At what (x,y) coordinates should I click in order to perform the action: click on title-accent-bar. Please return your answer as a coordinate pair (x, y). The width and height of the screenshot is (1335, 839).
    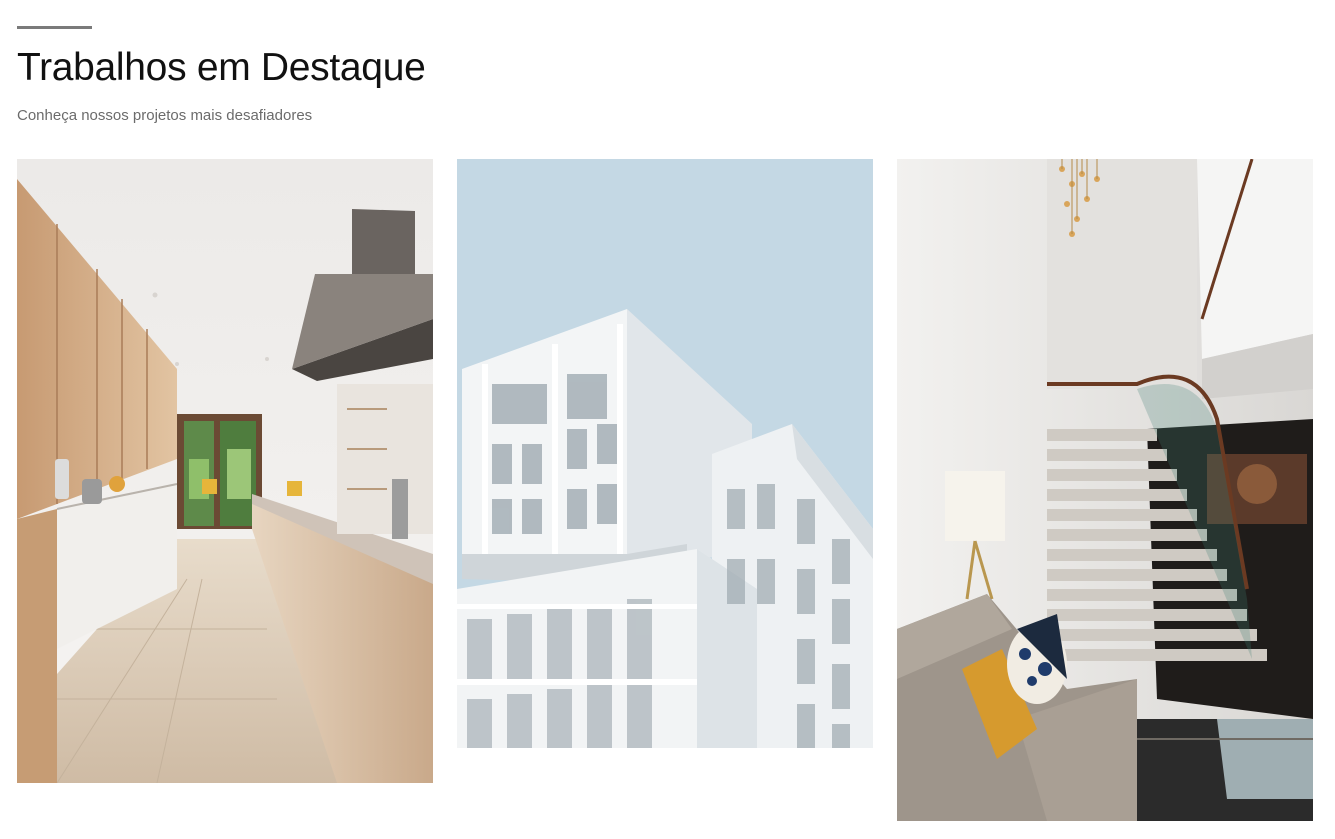
    Looking at the image, I should click on (54, 27).